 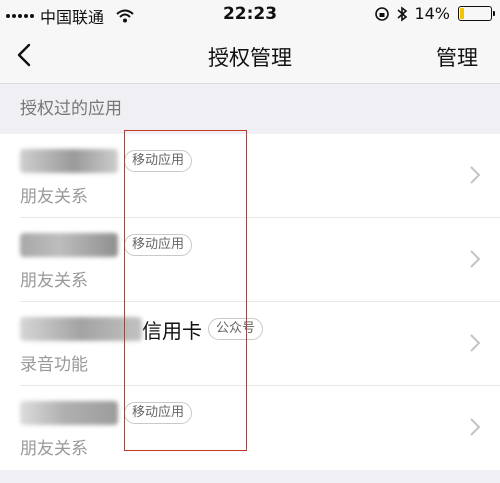 I want to click on battery-fill, so click(x=462, y=13).